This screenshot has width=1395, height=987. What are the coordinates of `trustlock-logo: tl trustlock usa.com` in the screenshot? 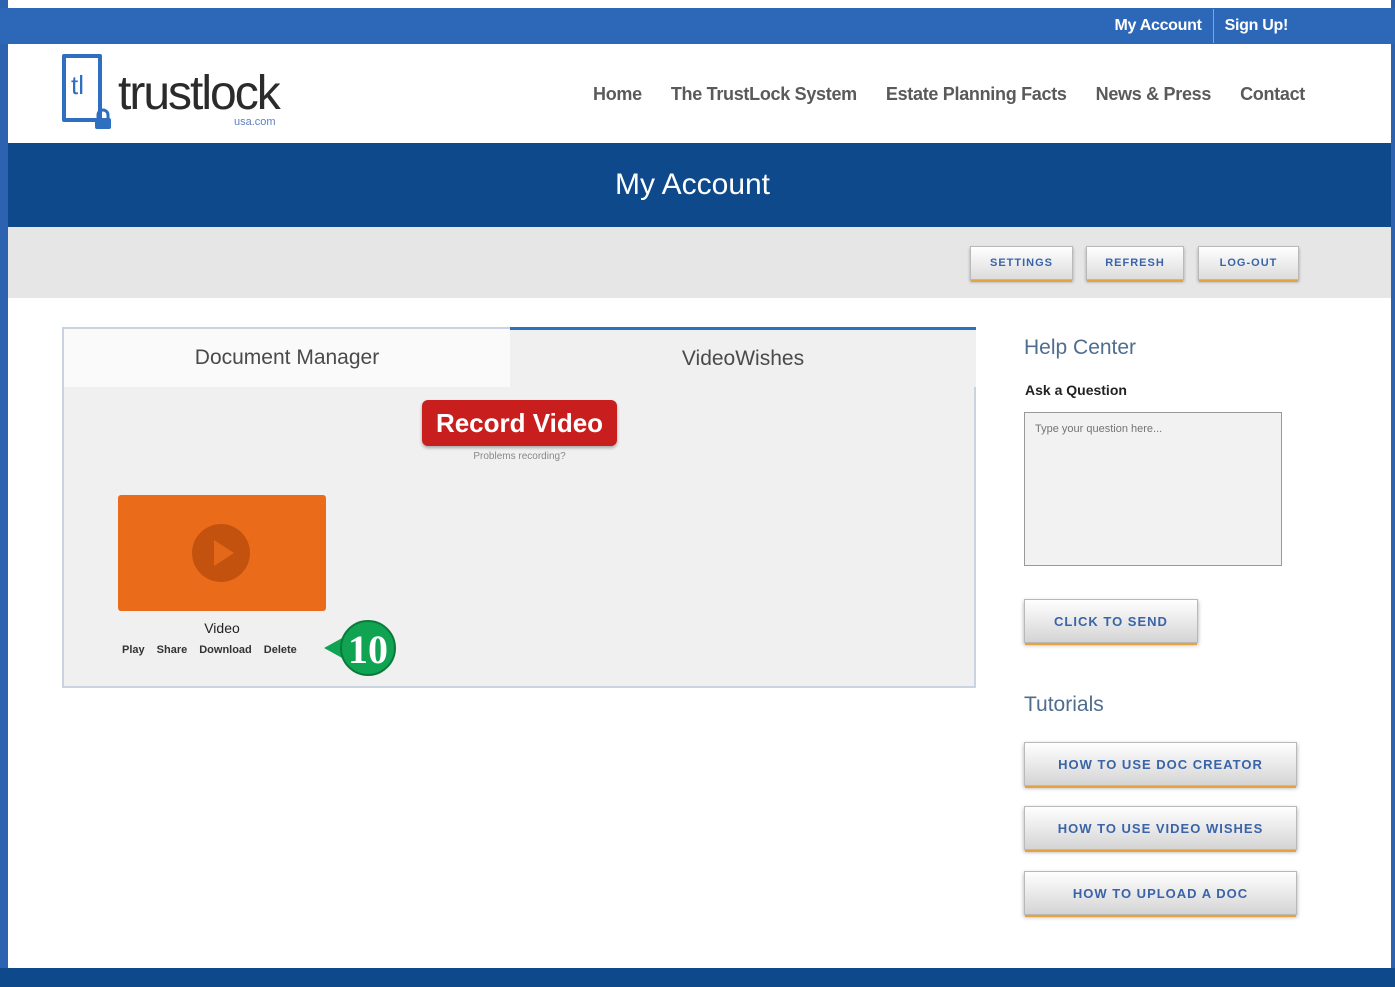 It's located at (182, 94).